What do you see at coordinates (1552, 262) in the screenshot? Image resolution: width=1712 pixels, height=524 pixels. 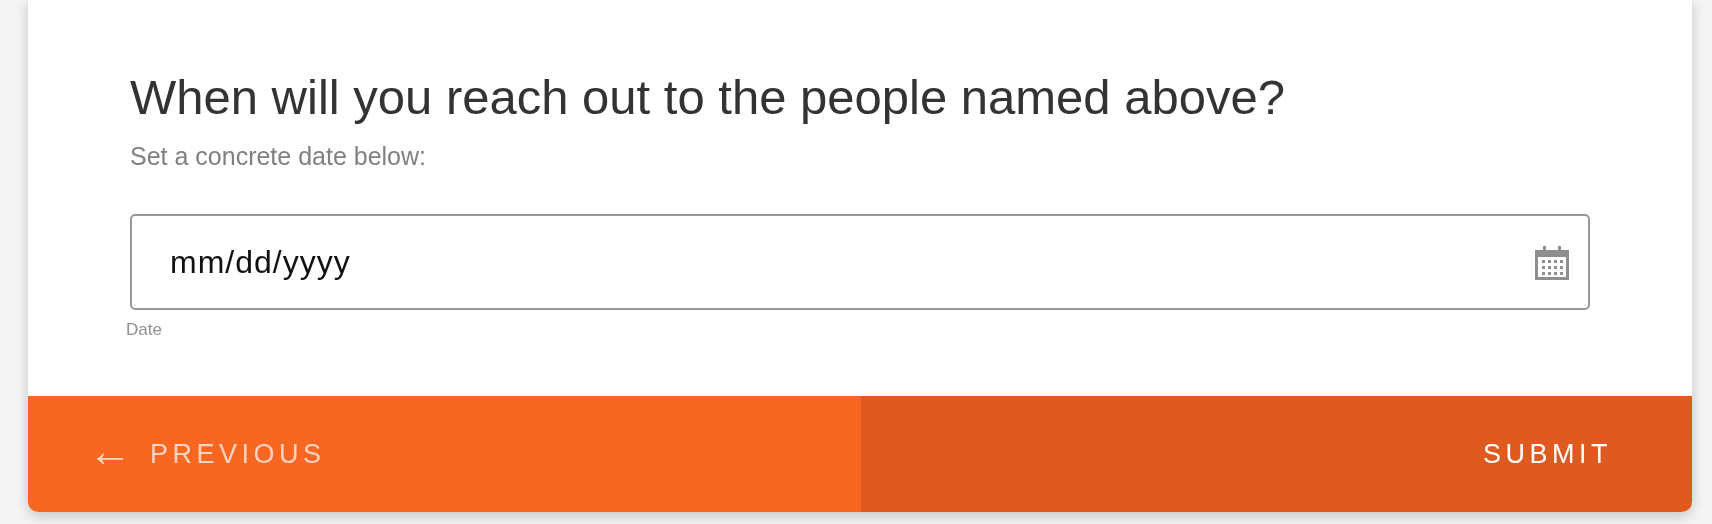 I see `calendar-icon` at bounding box center [1552, 262].